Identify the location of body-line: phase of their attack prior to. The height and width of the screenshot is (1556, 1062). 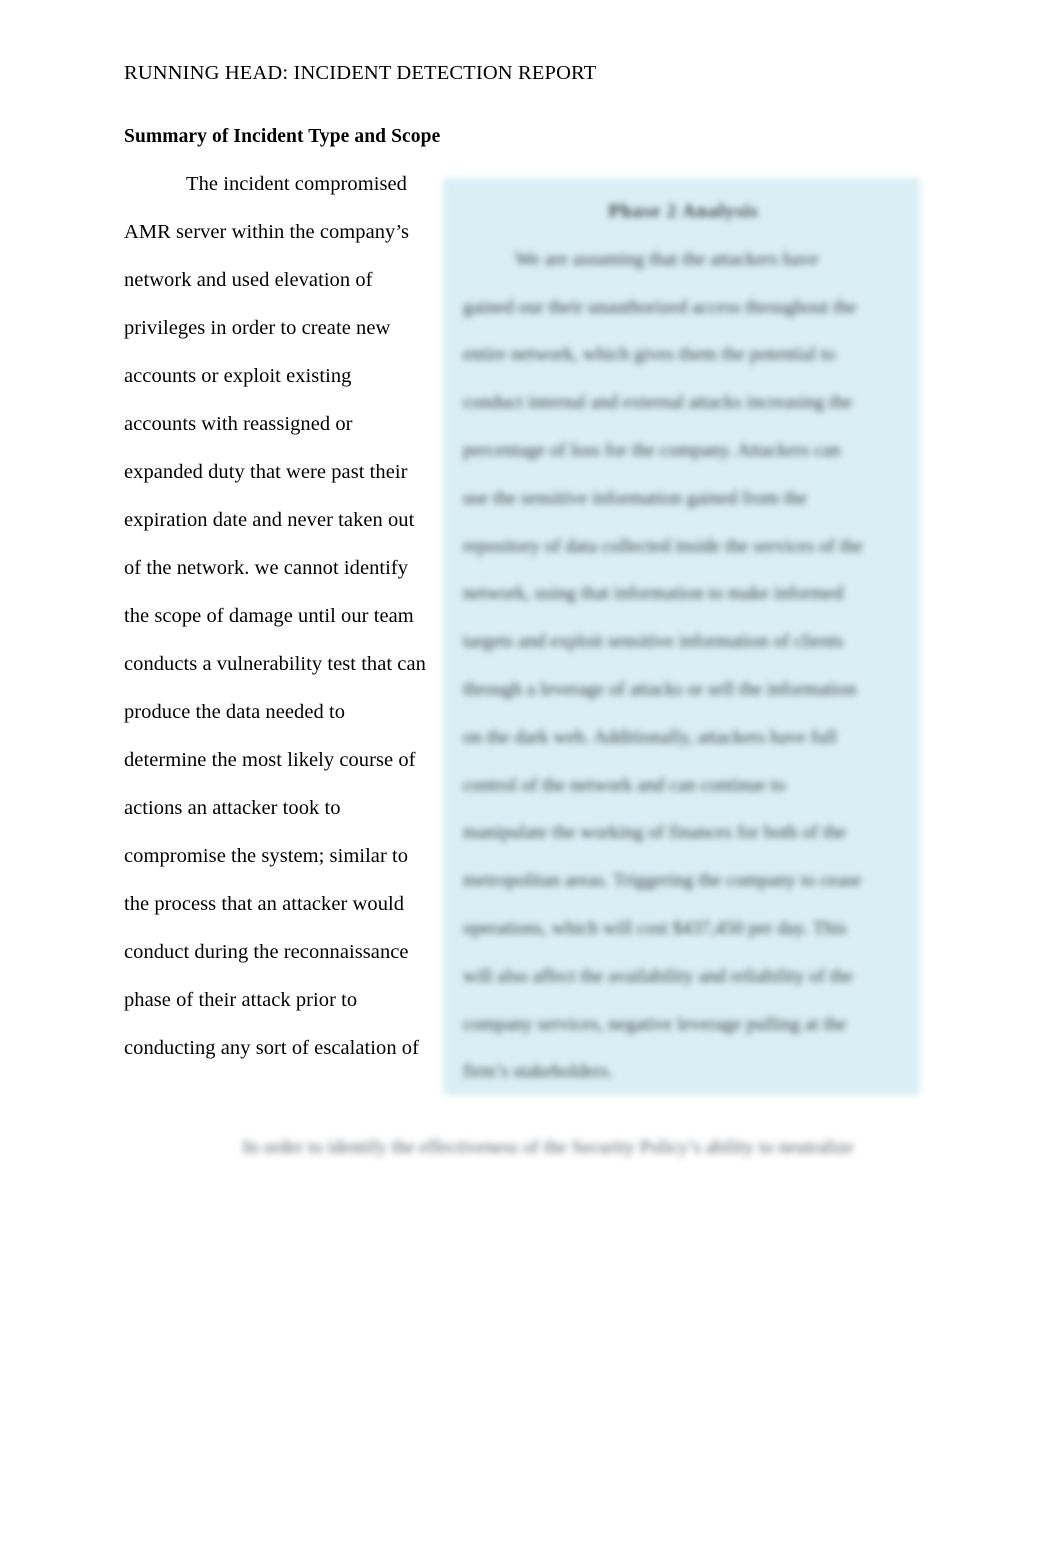
(241, 1000).